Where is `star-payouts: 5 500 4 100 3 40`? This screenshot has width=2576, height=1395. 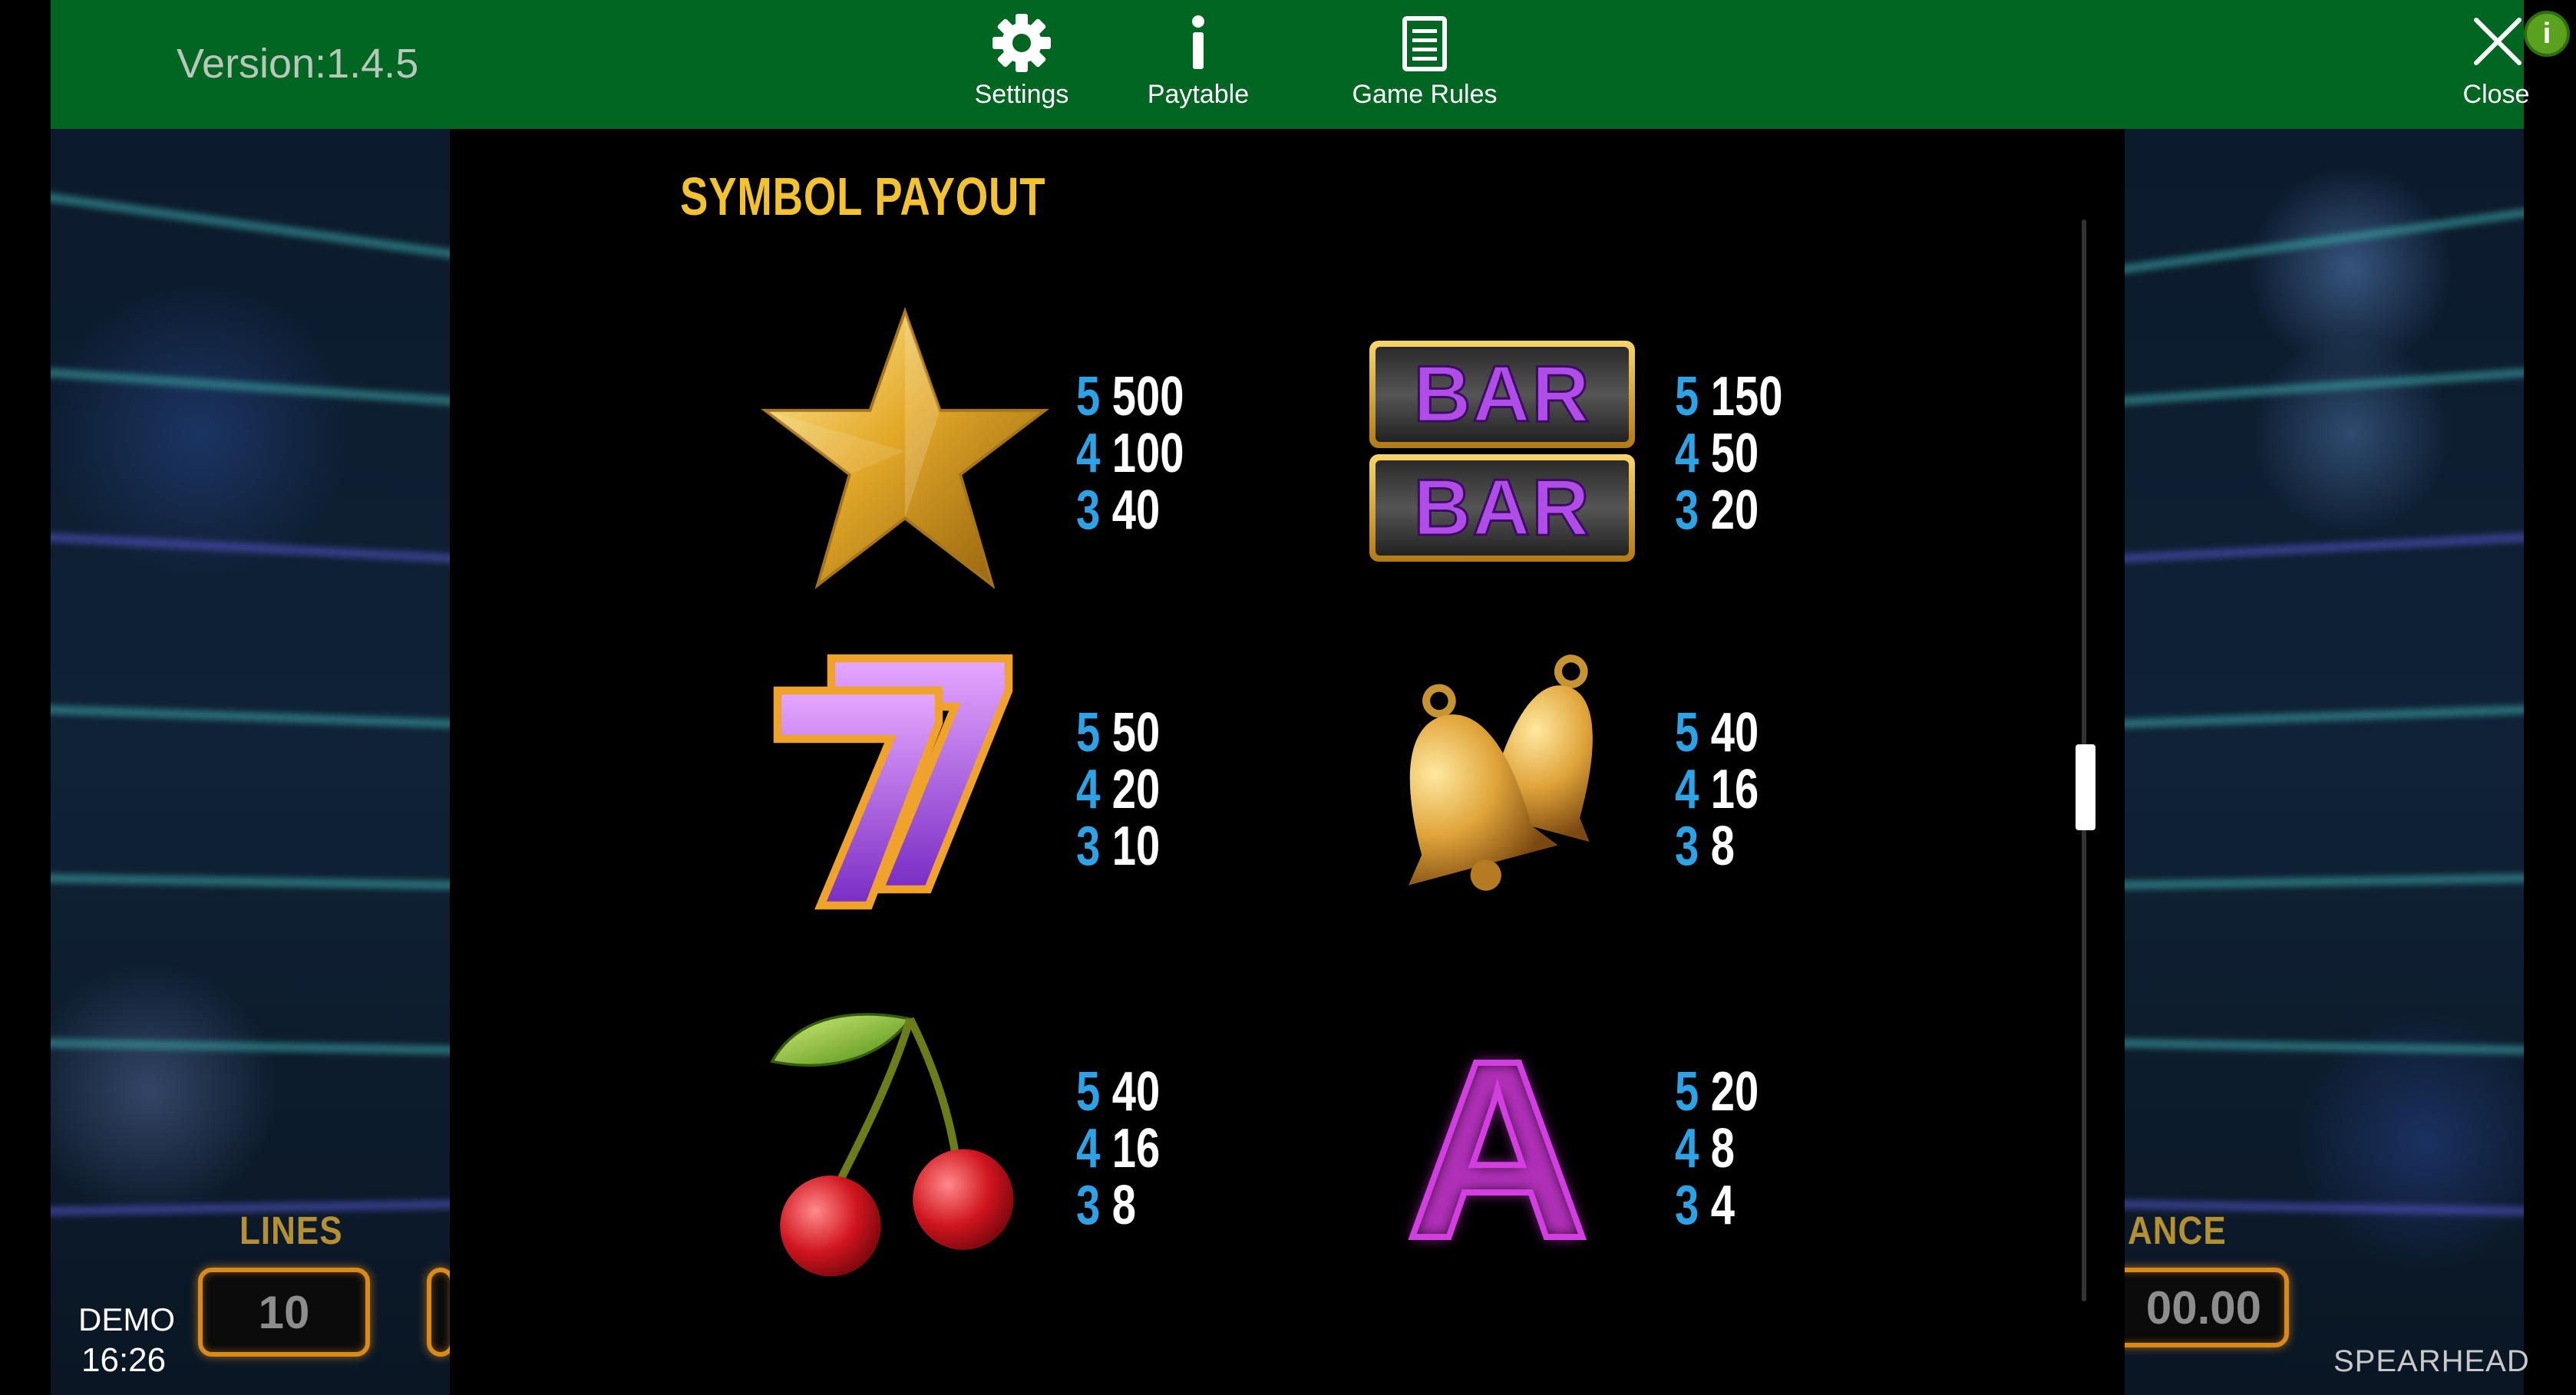 star-payouts: 5 500 4 100 3 40 is located at coordinates (1130, 453).